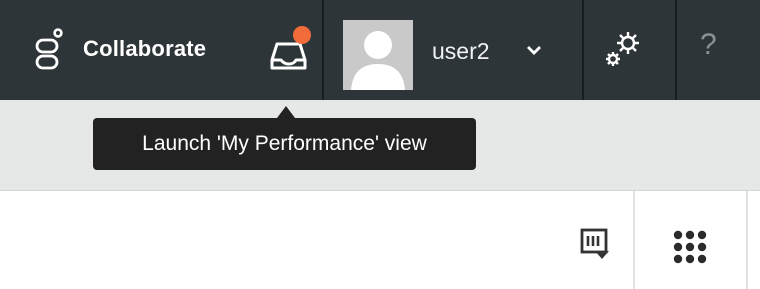 The height and width of the screenshot is (289, 760). What do you see at coordinates (461, 51) in the screenshot?
I see `username-label: user2` at bounding box center [461, 51].